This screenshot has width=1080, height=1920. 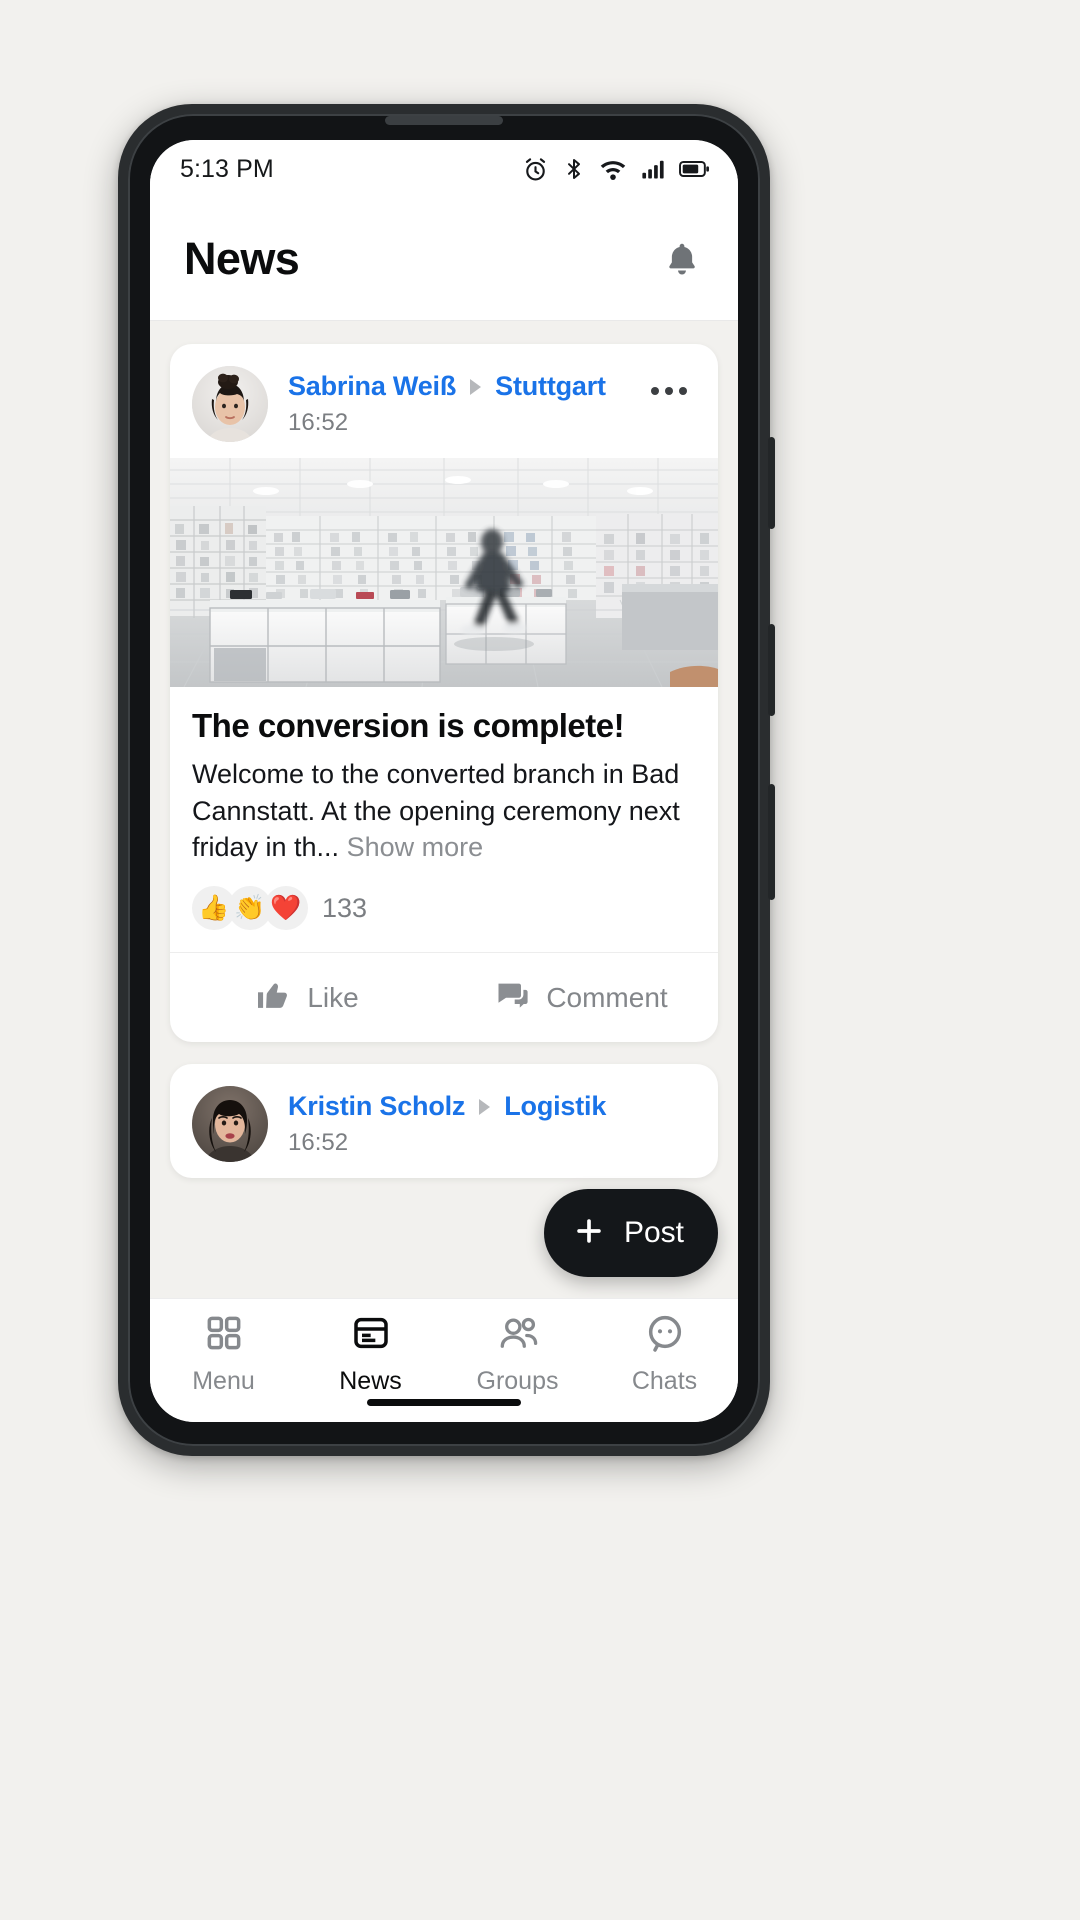 I want to click on alarm-icon, so click(x=535, y=169).